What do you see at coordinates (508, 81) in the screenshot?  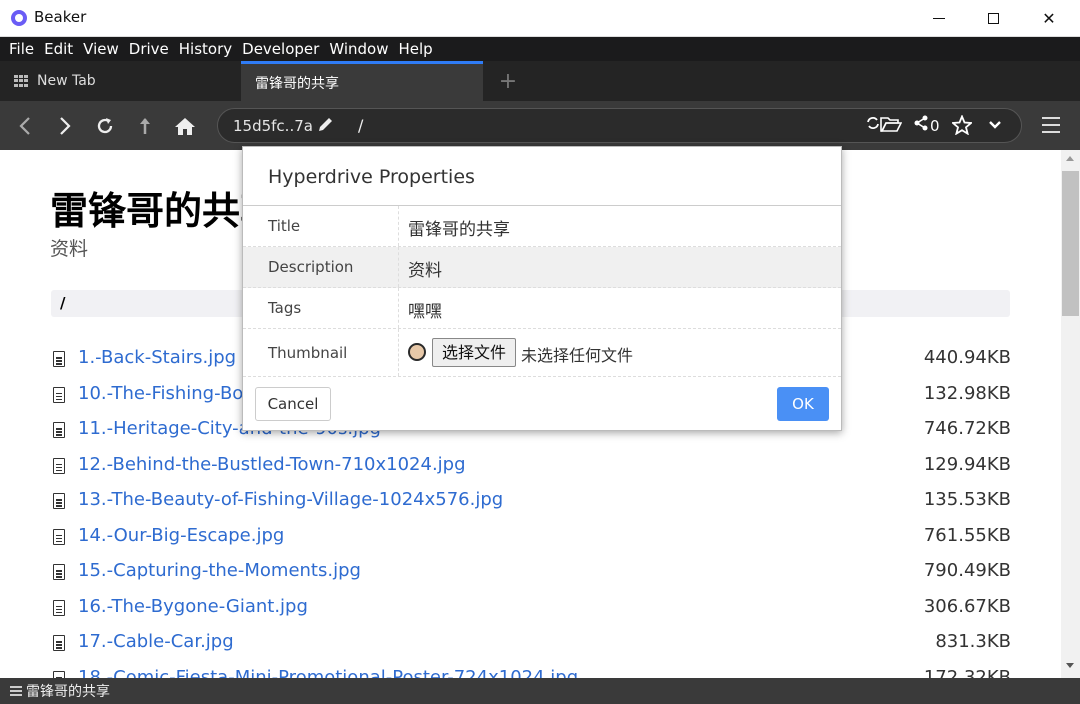 I see `new-tab-button: +` at bounding box center [508, 81].